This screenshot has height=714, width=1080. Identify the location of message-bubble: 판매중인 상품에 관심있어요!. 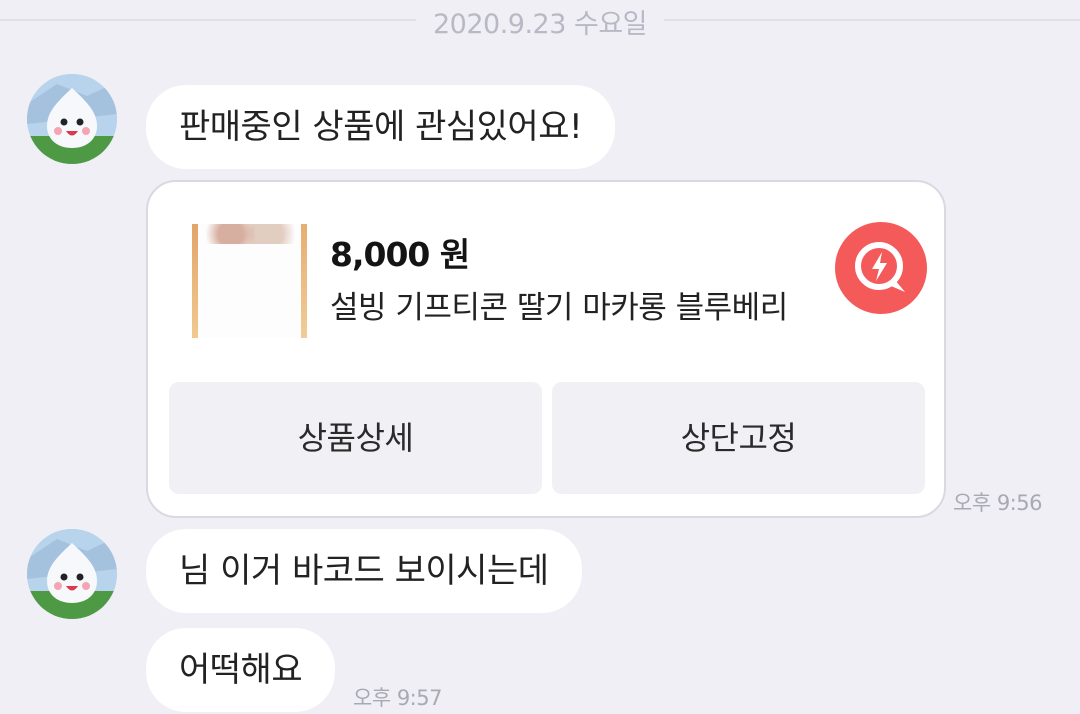
(381, 127).